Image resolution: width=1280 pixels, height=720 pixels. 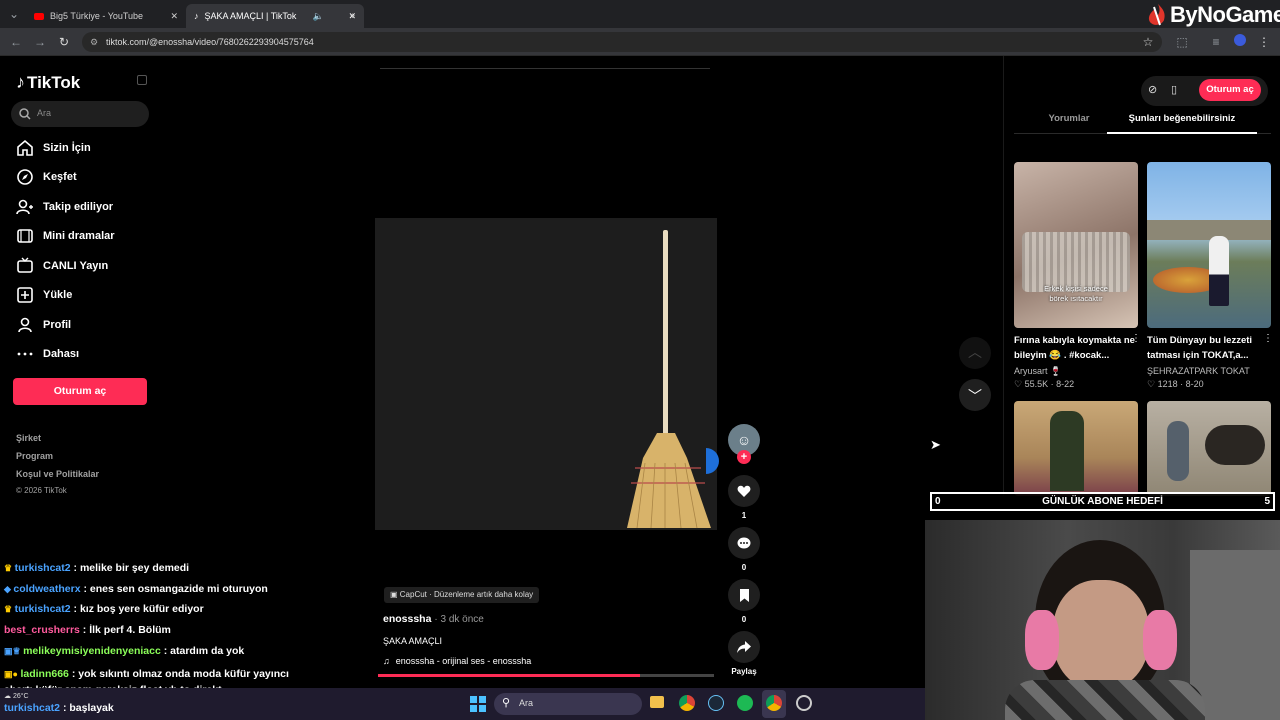 I want to click on active-tab-indicator, so click(x=1182, y=133).